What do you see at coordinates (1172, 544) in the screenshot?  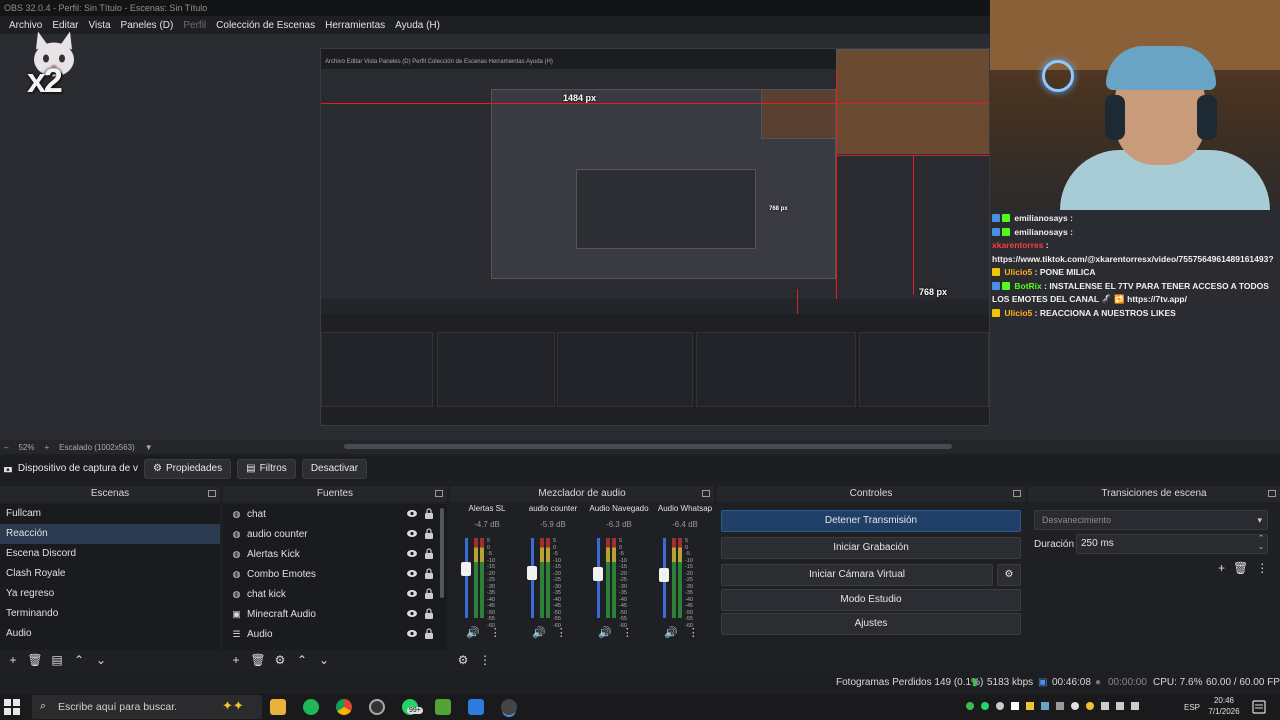 I see `duration-input: 250 ms ⌃ ⌄` at bounding box center [1172, 544].